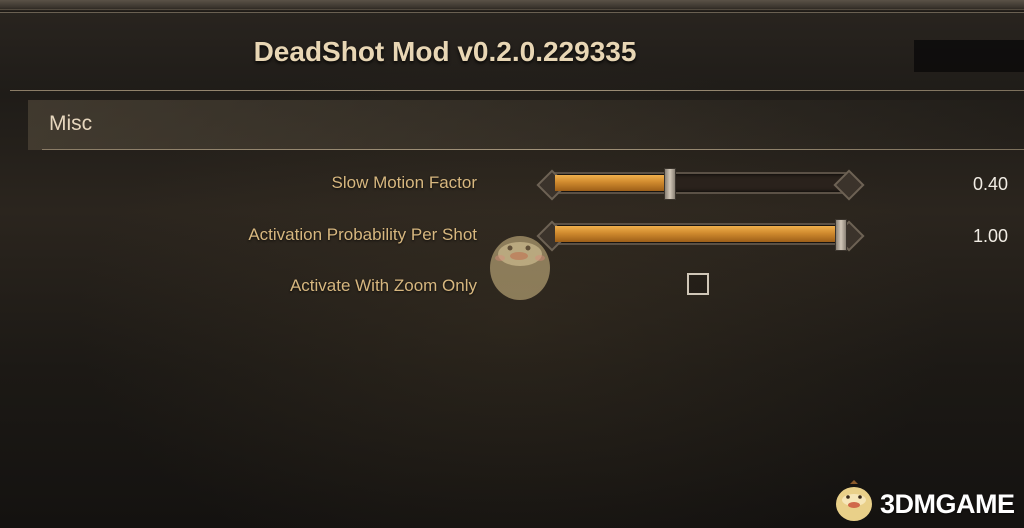  Describe the element at coordinates (445, 51) in the screenshot. I see `page-title: DeadShot Mod v0.2.0.229335` at that location.